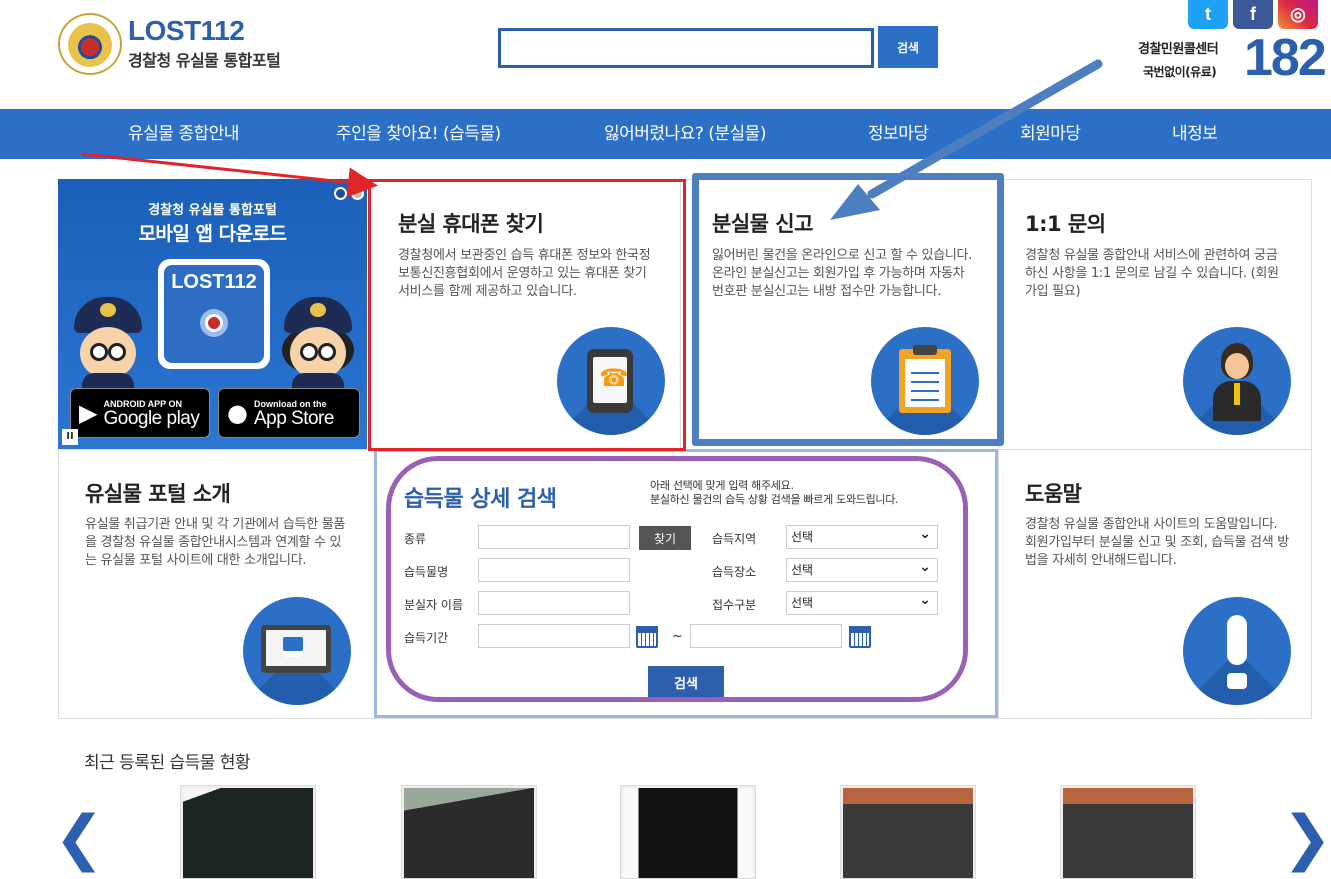 This screenshot has width=1331, height=879. What do you see at coordinates (158, 493) in the screenshot?
I see `card-intro-title: 유실물 포털 소개` at bounding box center [158, 493].